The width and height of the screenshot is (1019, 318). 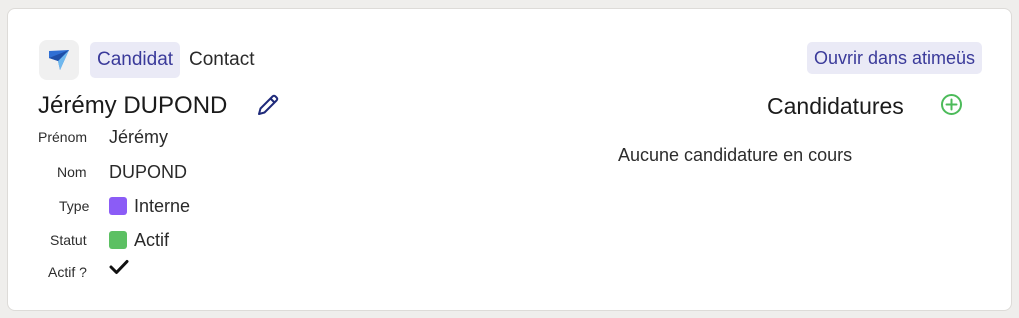 What do you see at coordinates (148, 172) in the screenshot?
I see `field-value: DUPOND` at bounding box center [148, 172].